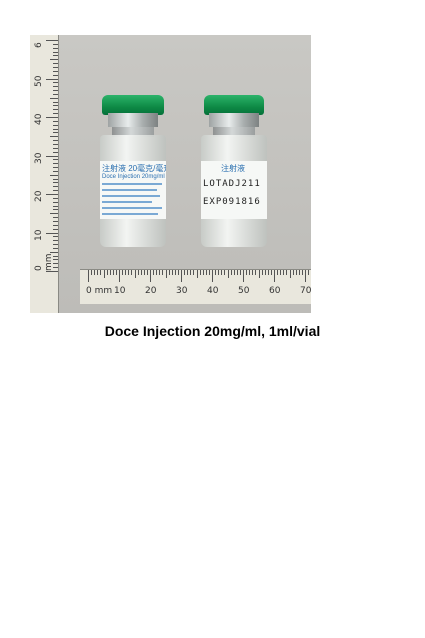  What do you see at coordinates (182, 291) in the screenshot?
I see `ruler-label: 30` at bounding box center [182, 291].